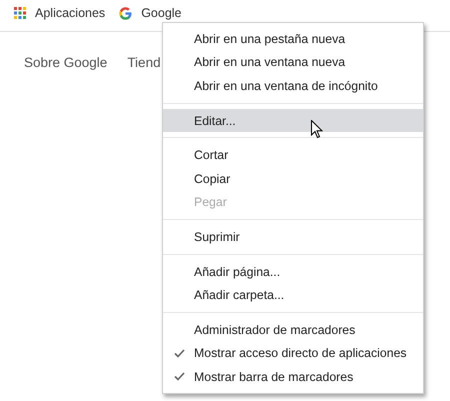 The width and height of the screenshot is (450, 401). What do you see at coordinates (150, 13) in the screenshot?
I see `bookmark: Google` at bounding box center [150, 13].